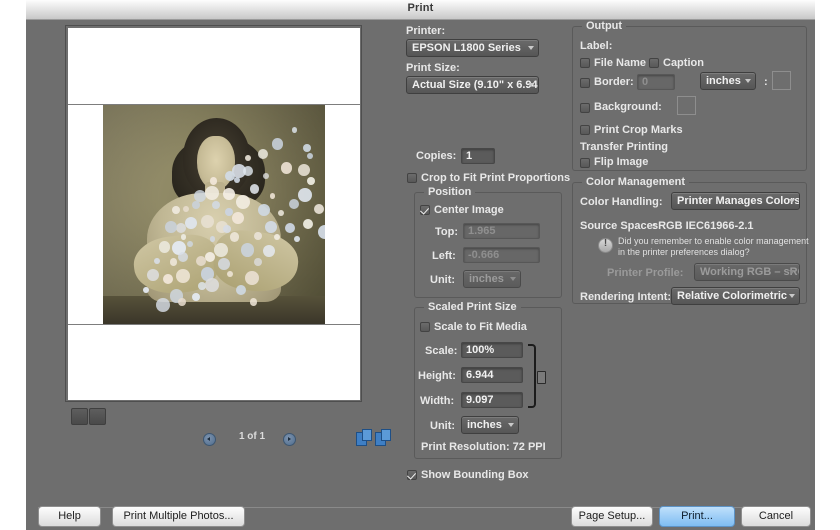  What do you see at coordinates (425, 210) in the screenshot?
I see `center-image-checkbox` at bounding box center [425, 210].